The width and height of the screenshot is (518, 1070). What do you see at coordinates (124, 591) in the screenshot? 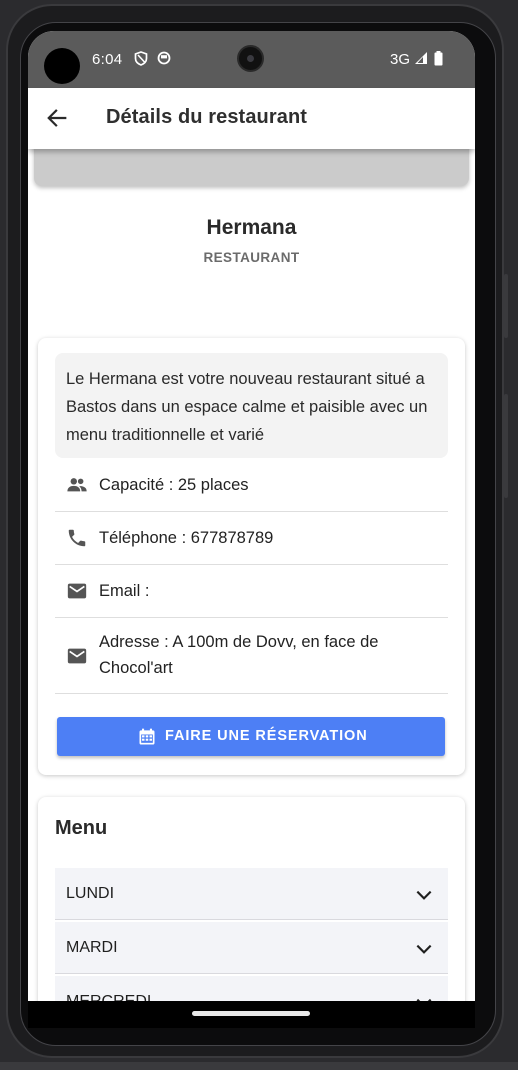
I see `email-text: Email :` at bounding box center [124, 591].